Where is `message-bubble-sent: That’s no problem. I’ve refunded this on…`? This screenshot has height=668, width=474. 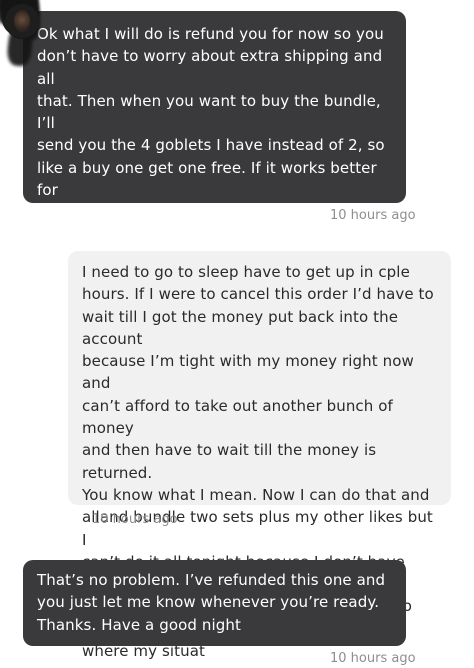
message-bubble-sent: That’s no problem. I’ve refunded this on… is located at coordinates (214, 603).